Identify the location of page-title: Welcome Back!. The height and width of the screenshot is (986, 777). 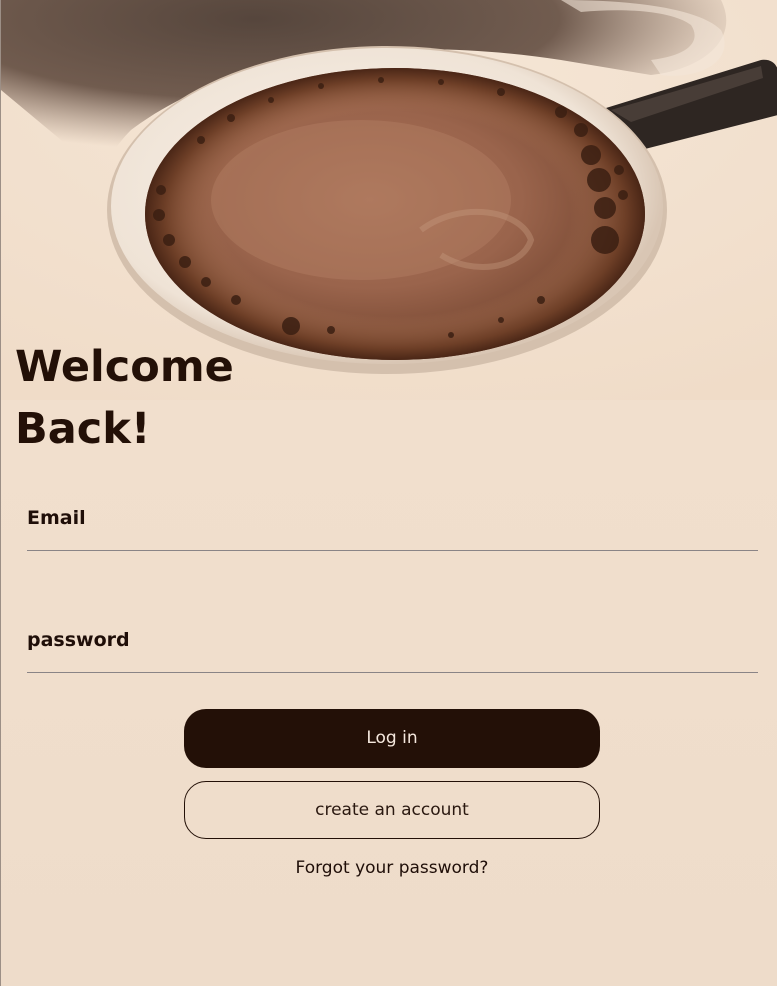
(124, 398).